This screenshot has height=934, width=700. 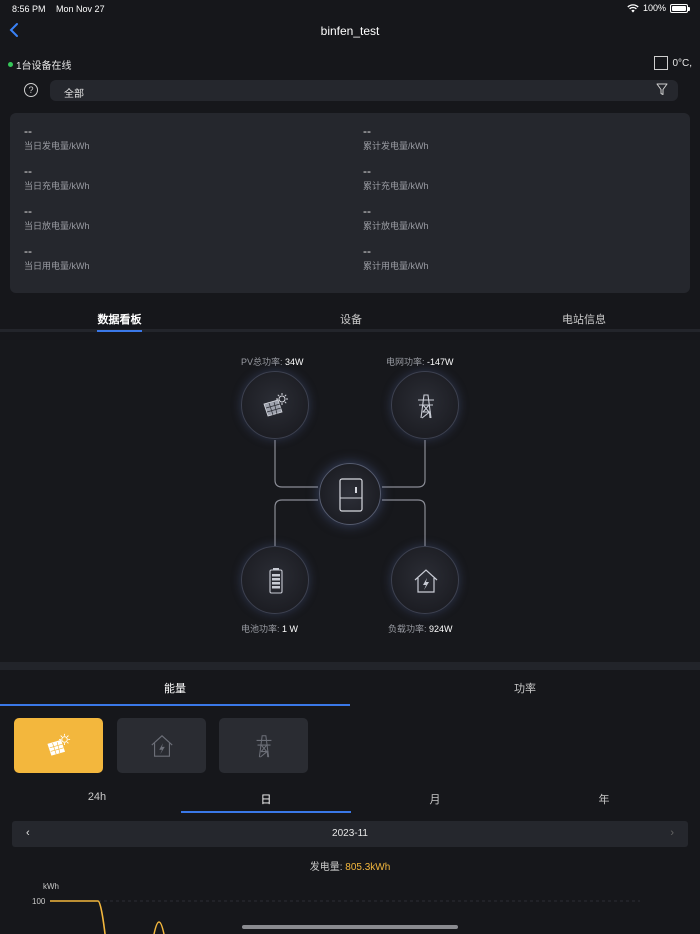 I want to click on battery-percent: 100%, so click(x=654, y=8).